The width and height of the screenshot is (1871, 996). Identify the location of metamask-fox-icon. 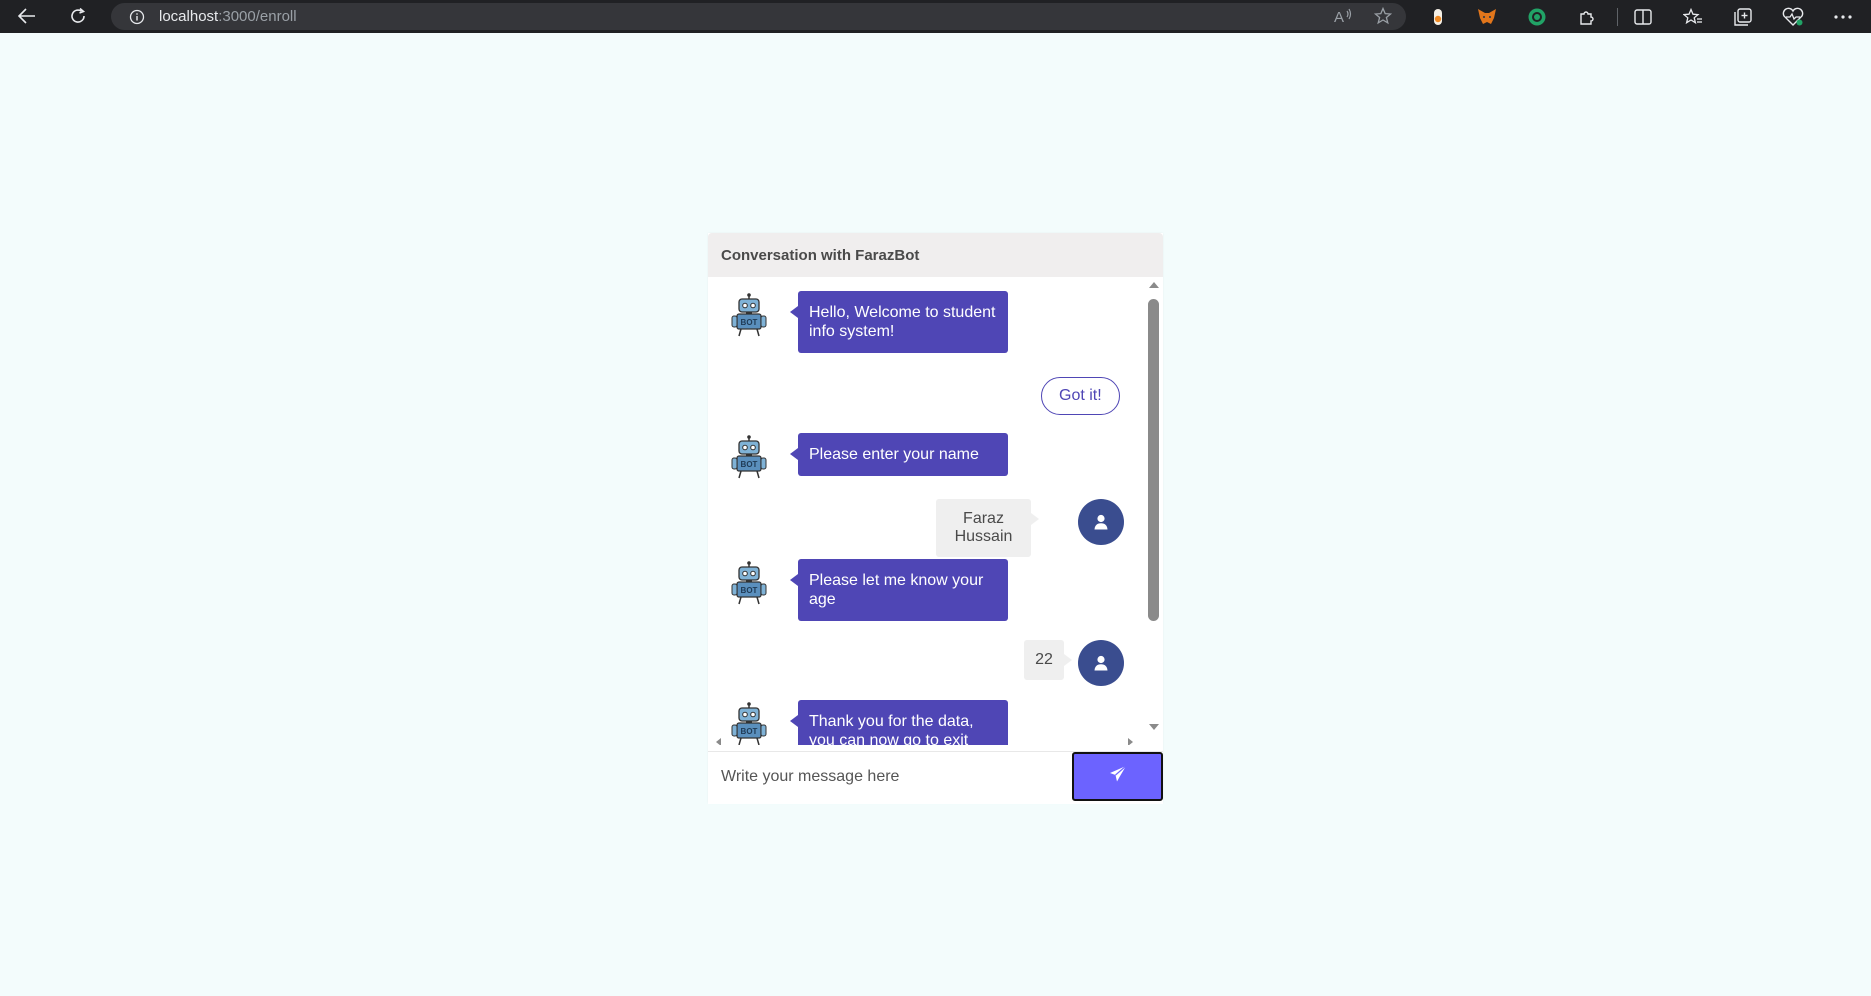
(1487, 17).